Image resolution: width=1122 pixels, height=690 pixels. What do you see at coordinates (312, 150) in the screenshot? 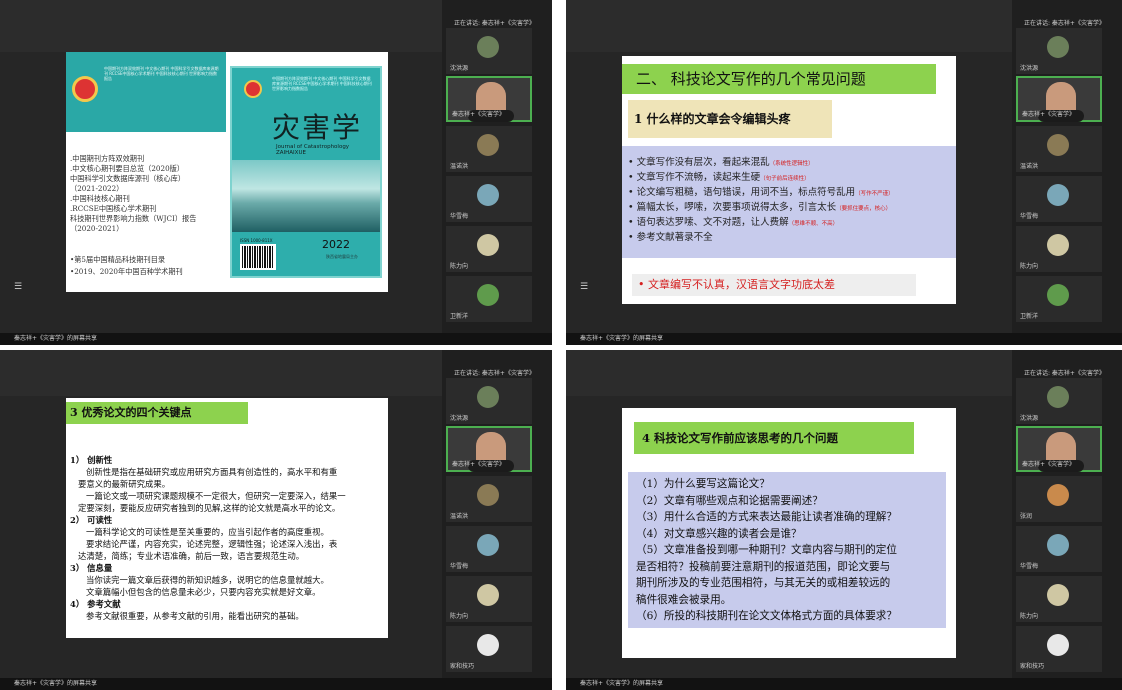
I see `cover-subtitle: Journal of Catastrophology ZAIHAIXUE` at bounding box center [312, 150].